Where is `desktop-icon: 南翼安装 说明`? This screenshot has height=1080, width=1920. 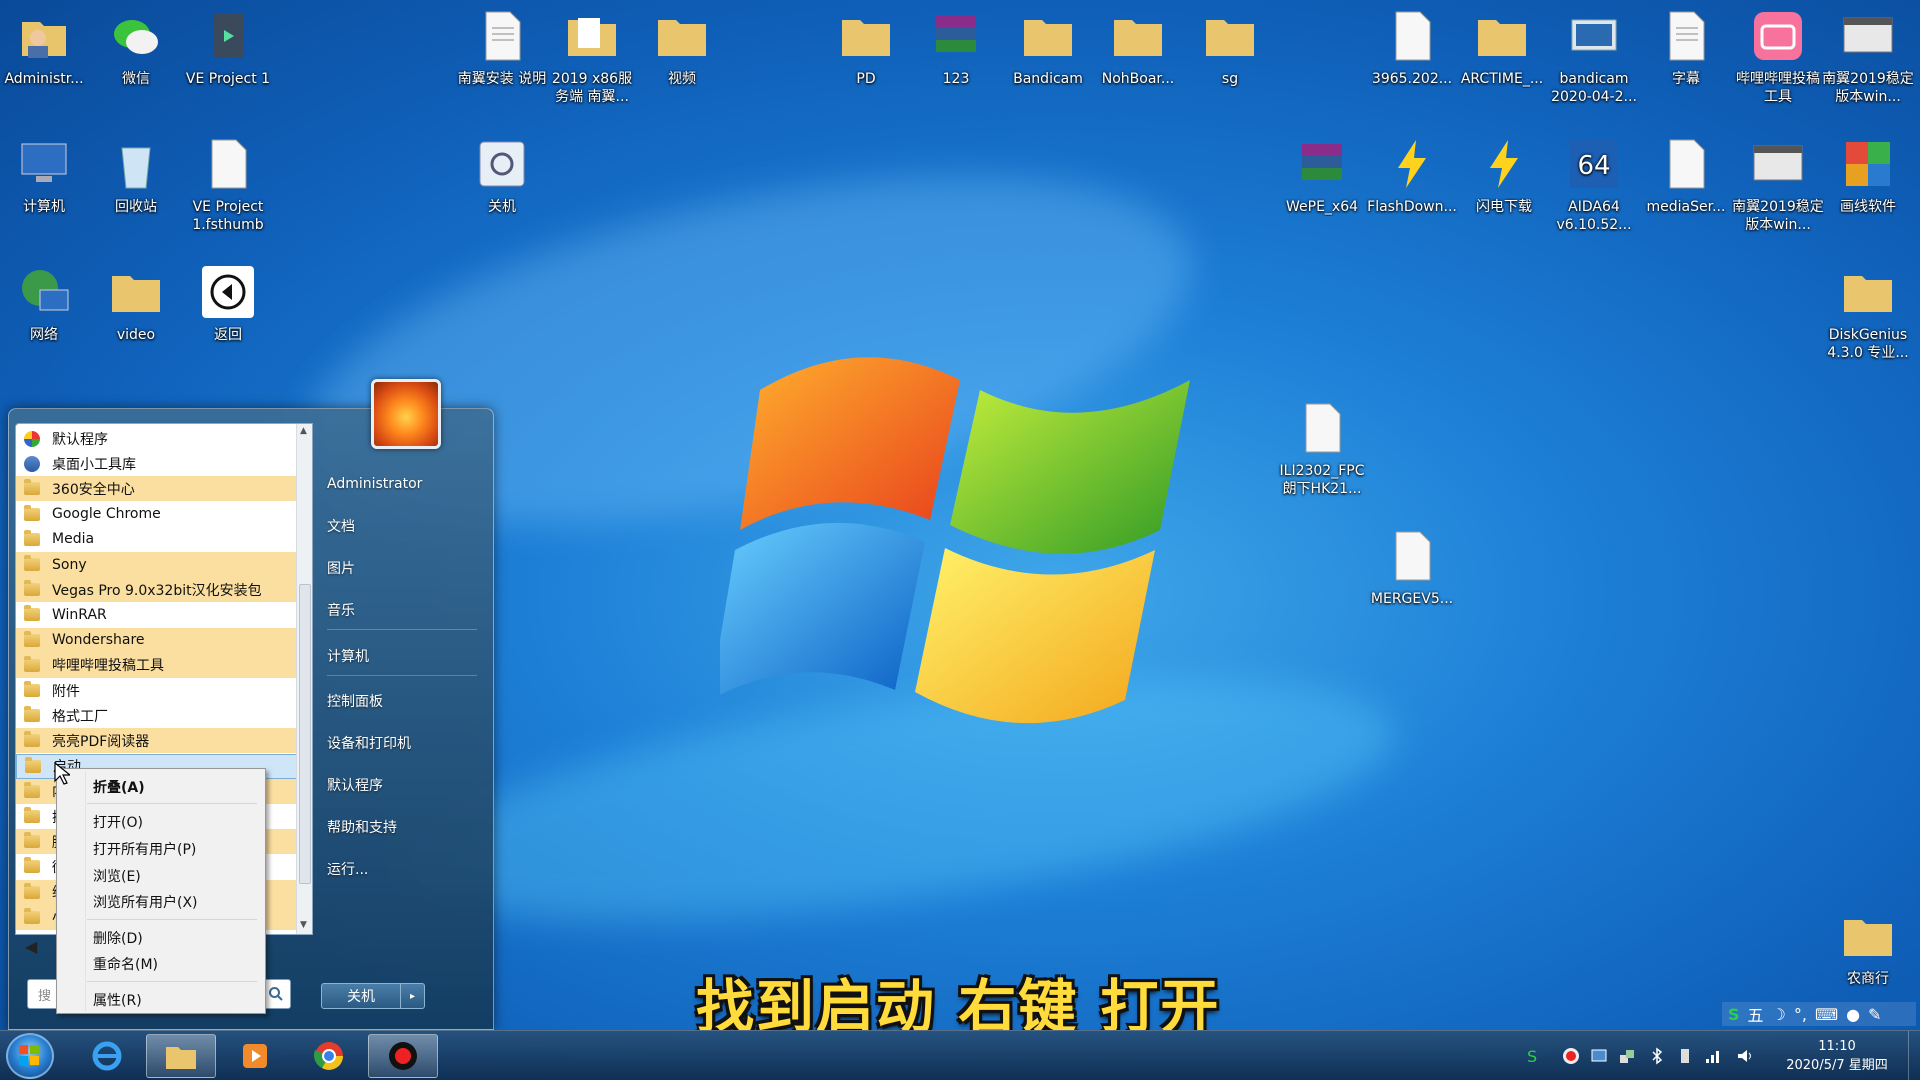 desktop-icon: 南翼安装 说明 is located at coordinates (502, 64).